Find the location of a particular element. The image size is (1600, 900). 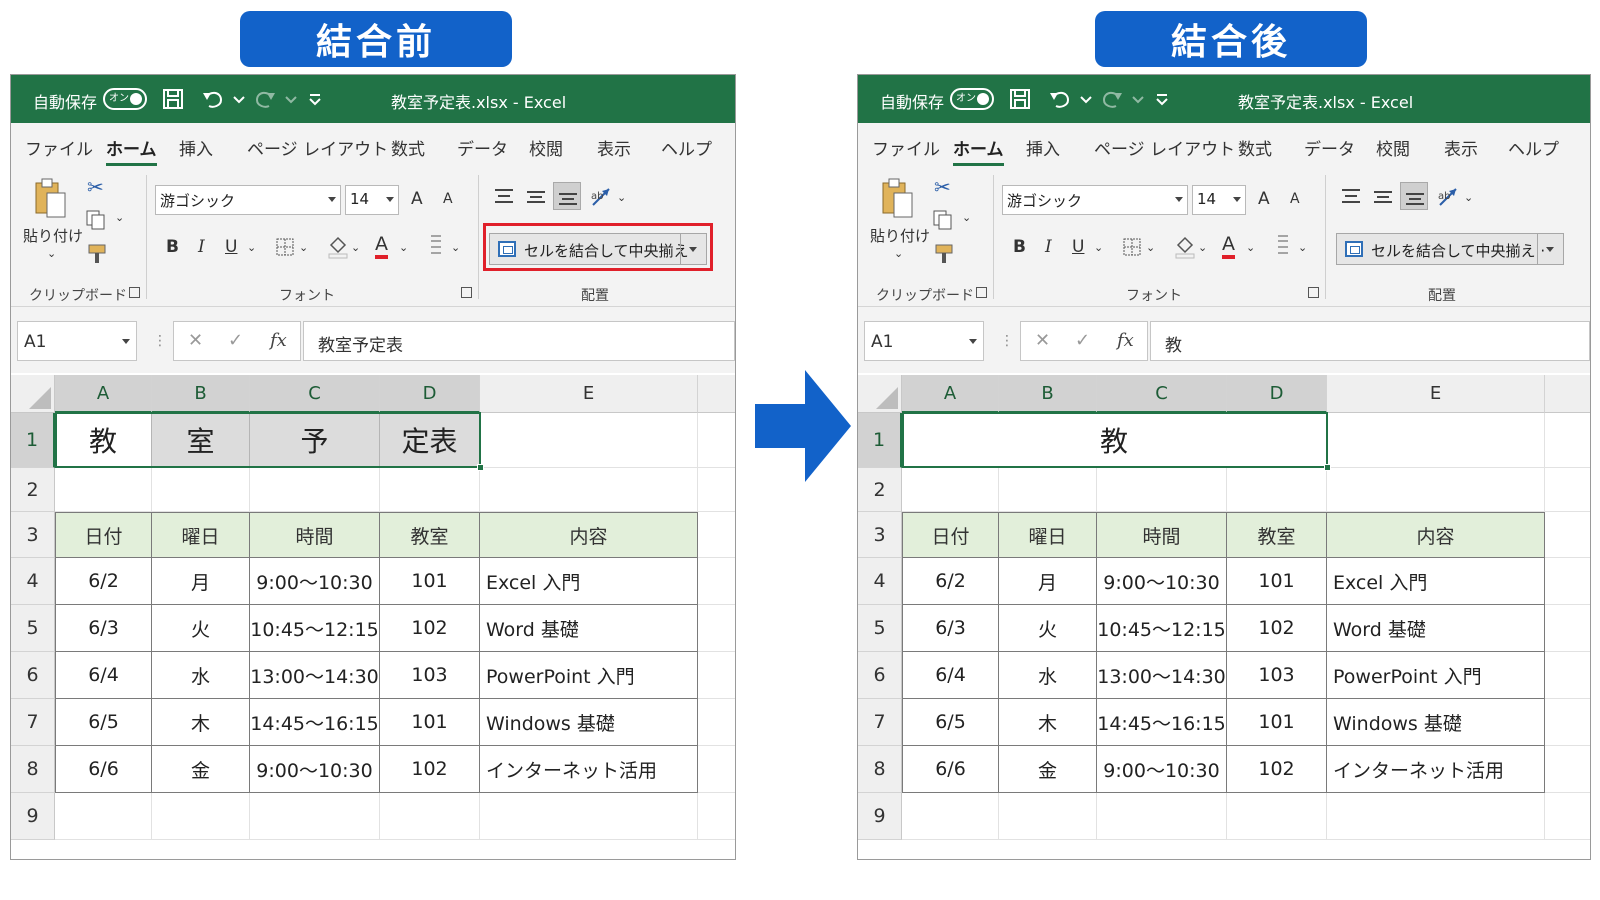

formula-input: 教 is located at coordinates (1370, 341).